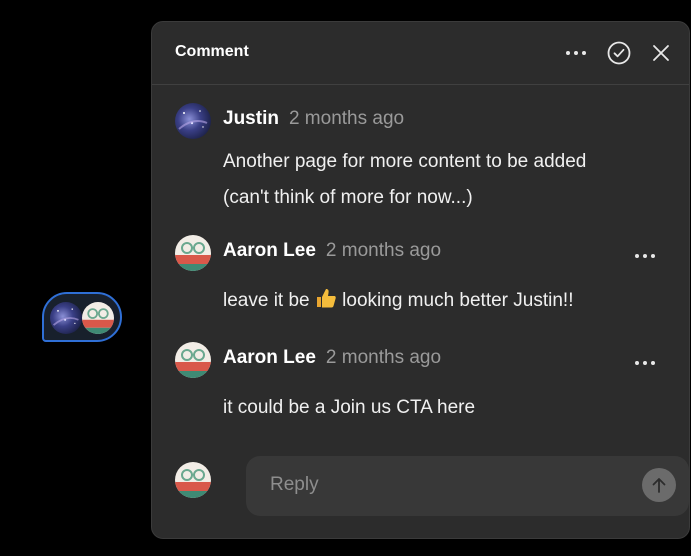 This screenshot has height=556, width=691. I want to click on send-reply-button, so click(659, 485).